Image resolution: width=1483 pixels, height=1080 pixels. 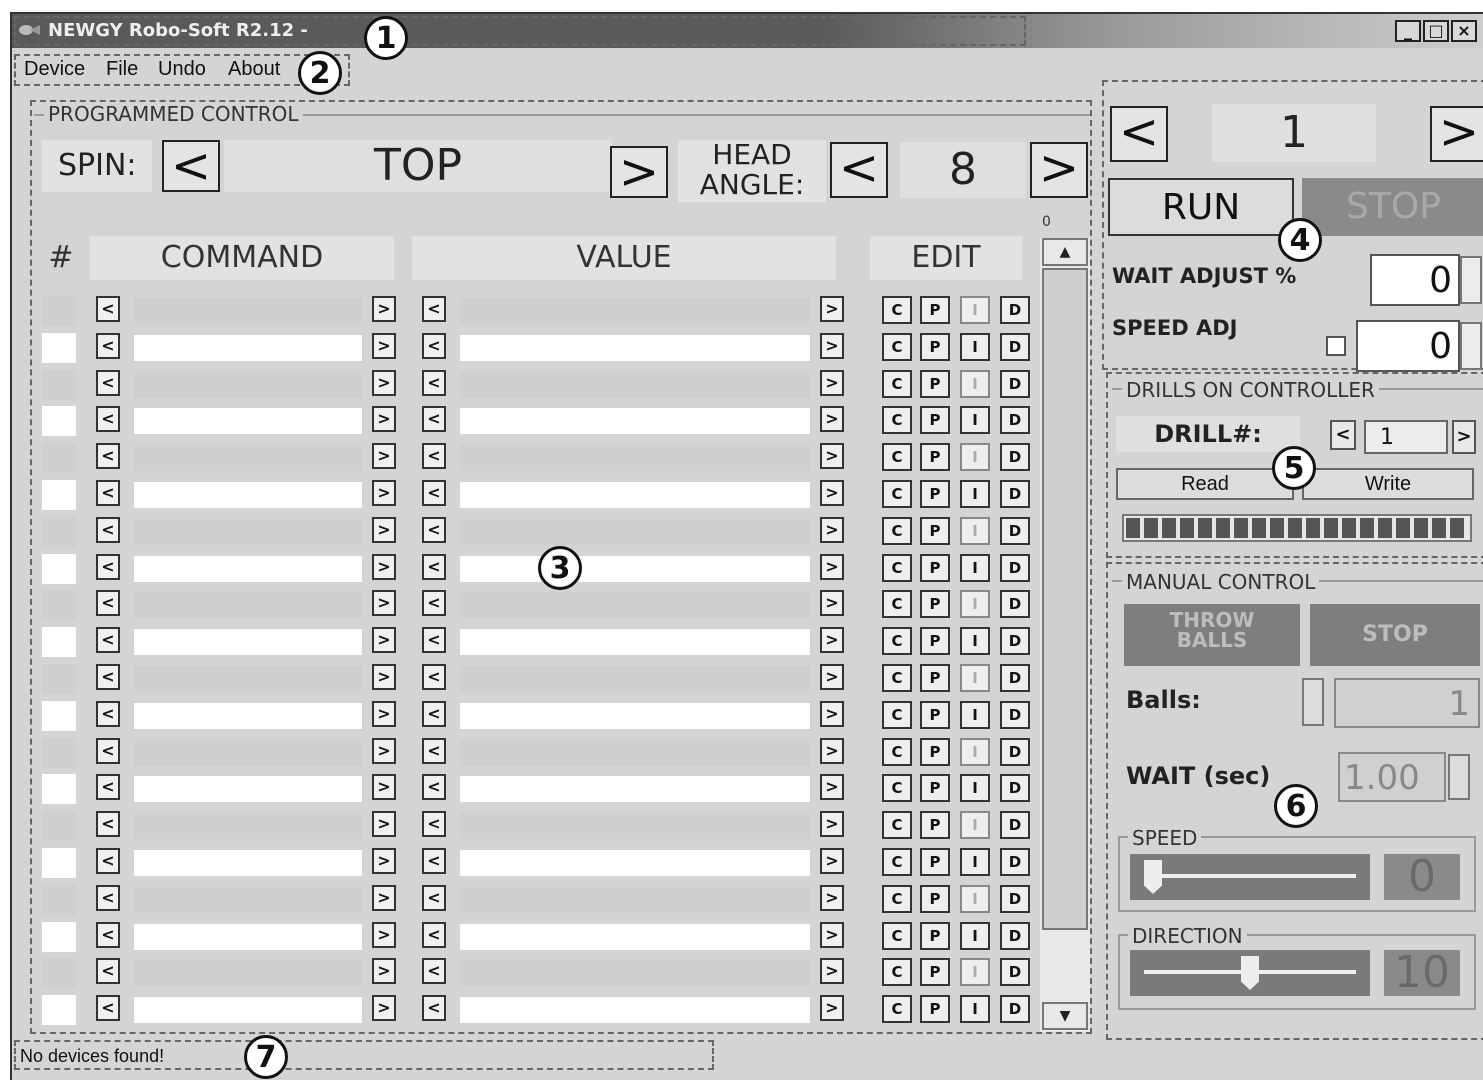 I want to click on wait-adjust-spinner, so click(x=1471, y=280).